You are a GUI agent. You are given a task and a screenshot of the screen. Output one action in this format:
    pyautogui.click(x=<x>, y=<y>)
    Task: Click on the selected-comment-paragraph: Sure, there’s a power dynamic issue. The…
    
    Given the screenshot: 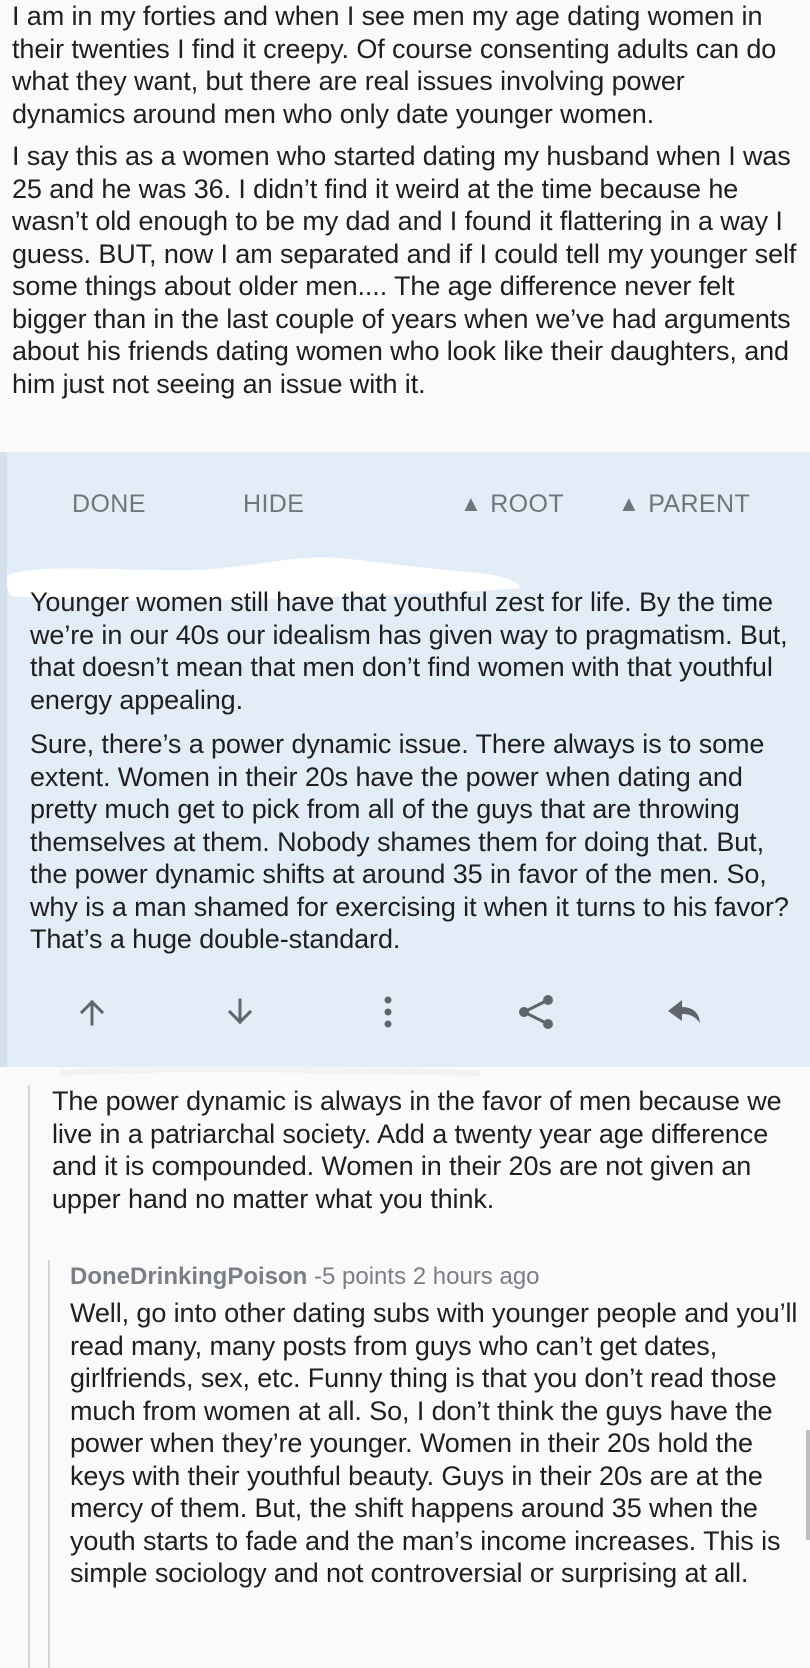 What is the action you would take?
    pyautogui.click(x=409, y=841)
    